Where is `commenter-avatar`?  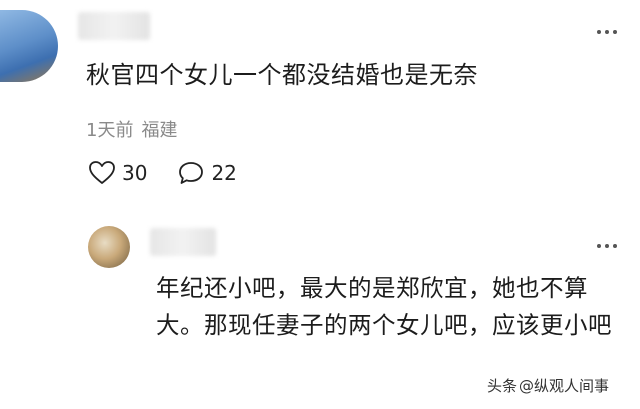
commenter-avatar is located at coordinates (29, 46).